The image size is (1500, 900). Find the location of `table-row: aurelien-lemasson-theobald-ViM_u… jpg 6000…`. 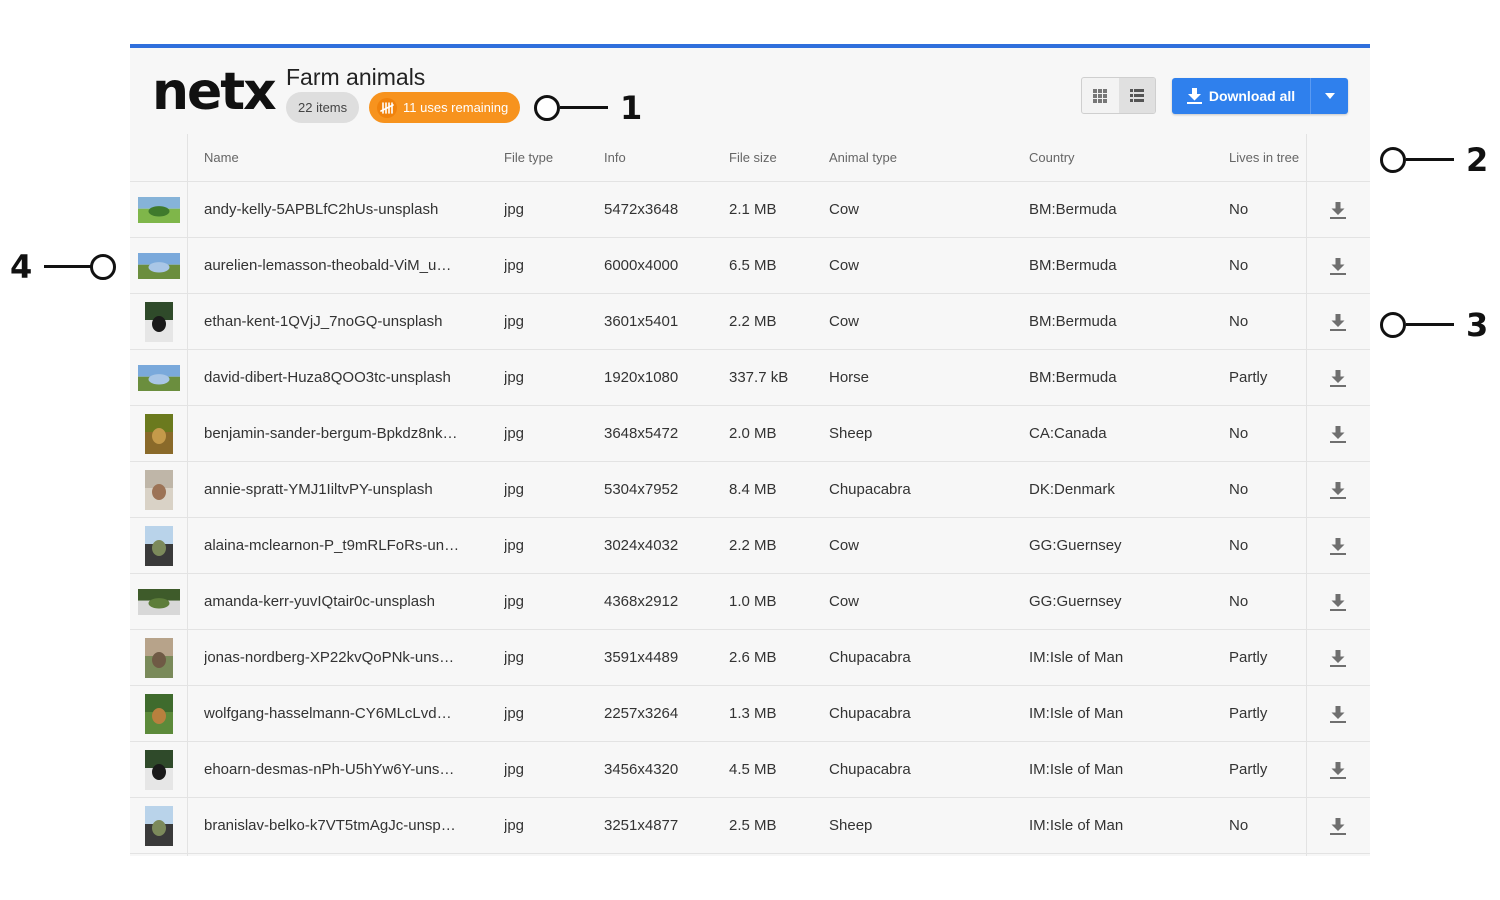

table-row: aurelien-lemasson-theobald-ViM_u… jpg 6000… is located at coordinates (750, 266).